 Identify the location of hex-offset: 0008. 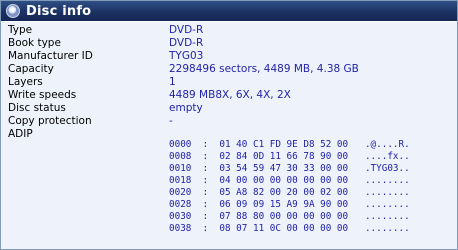
(180, 156).